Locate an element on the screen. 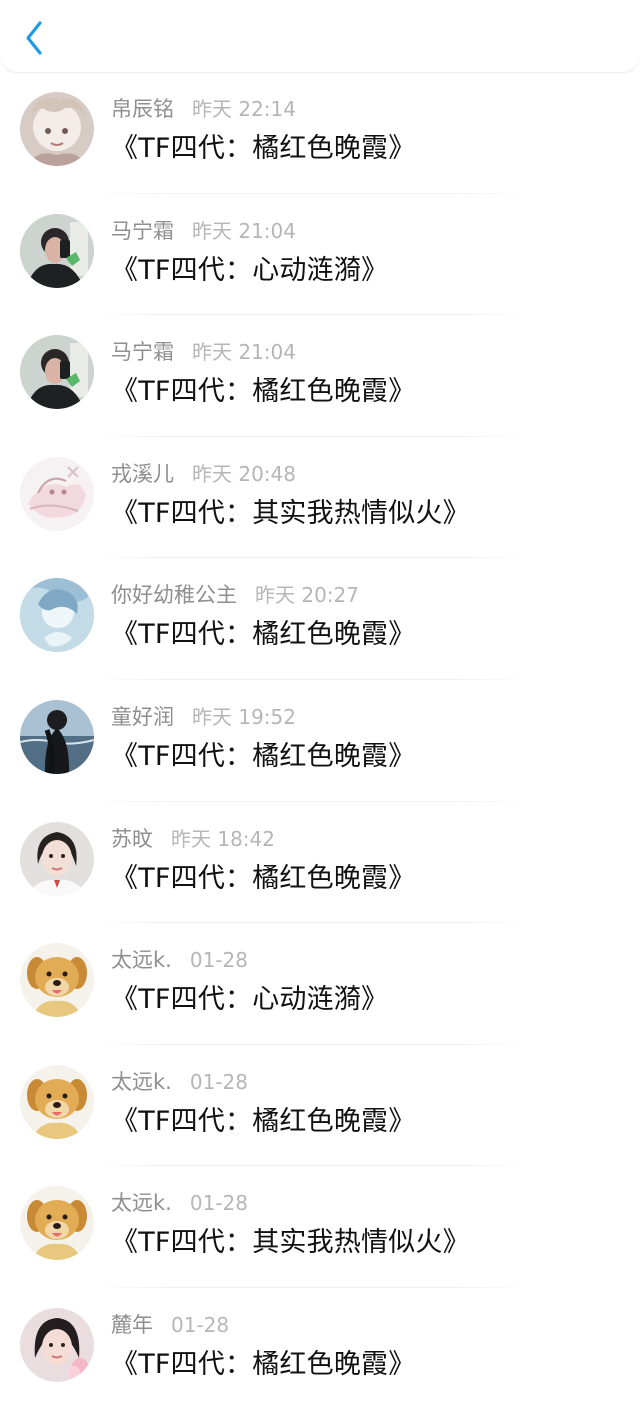 Image resolution: width=640 pixels, height=1410 pixels. list-item: 苏旼 昨天 18:42 《TF四代：橘红色晚霞》 is located at coordinates (320, 863).